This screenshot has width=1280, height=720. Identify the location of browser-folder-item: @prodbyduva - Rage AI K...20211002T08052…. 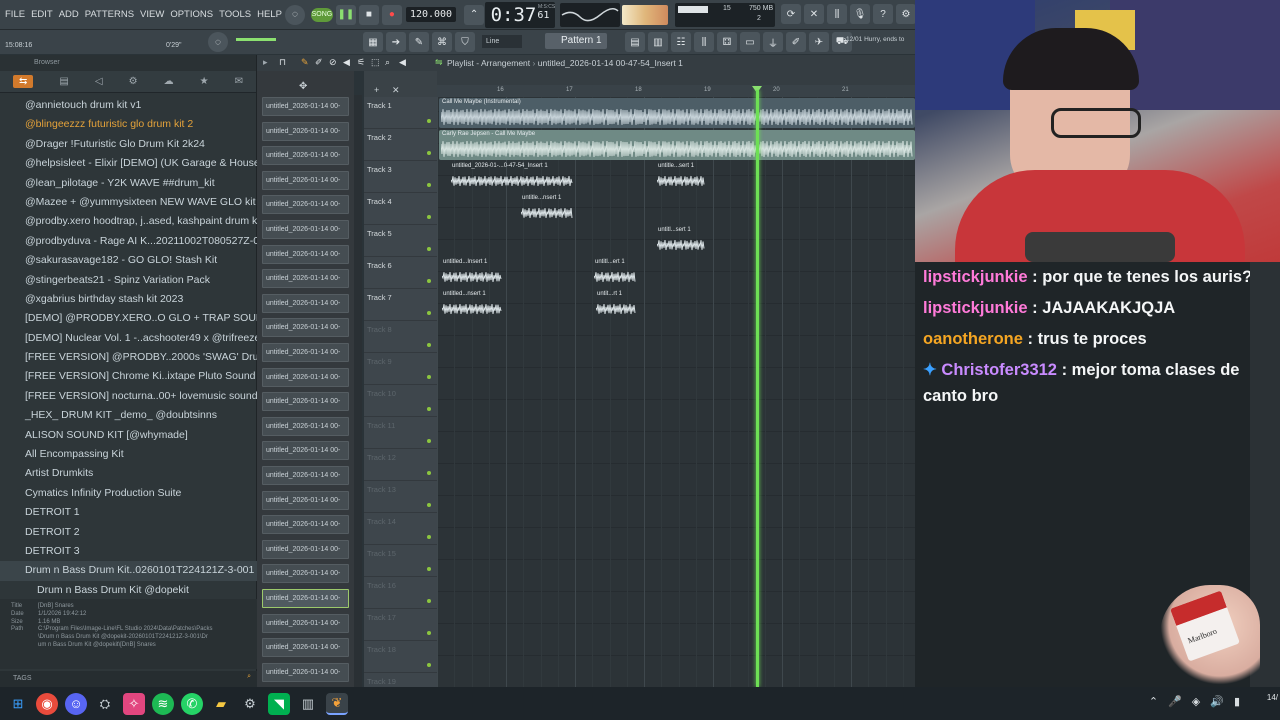
(128, 241).